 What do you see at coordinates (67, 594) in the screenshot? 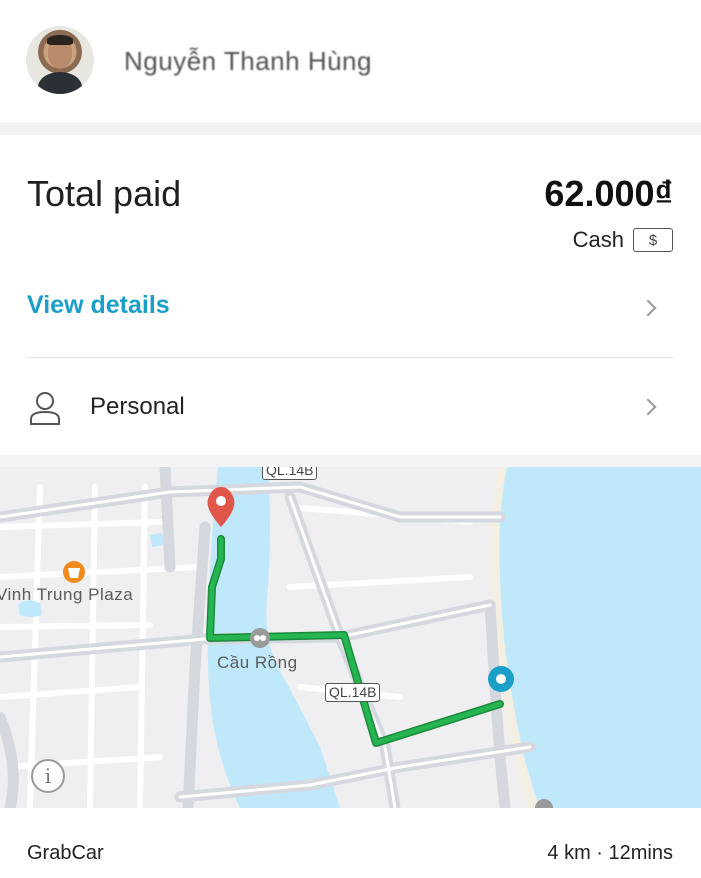
I see `map-label-plaza: Vinh Trung Plaza` at bounding box center [67, 594].